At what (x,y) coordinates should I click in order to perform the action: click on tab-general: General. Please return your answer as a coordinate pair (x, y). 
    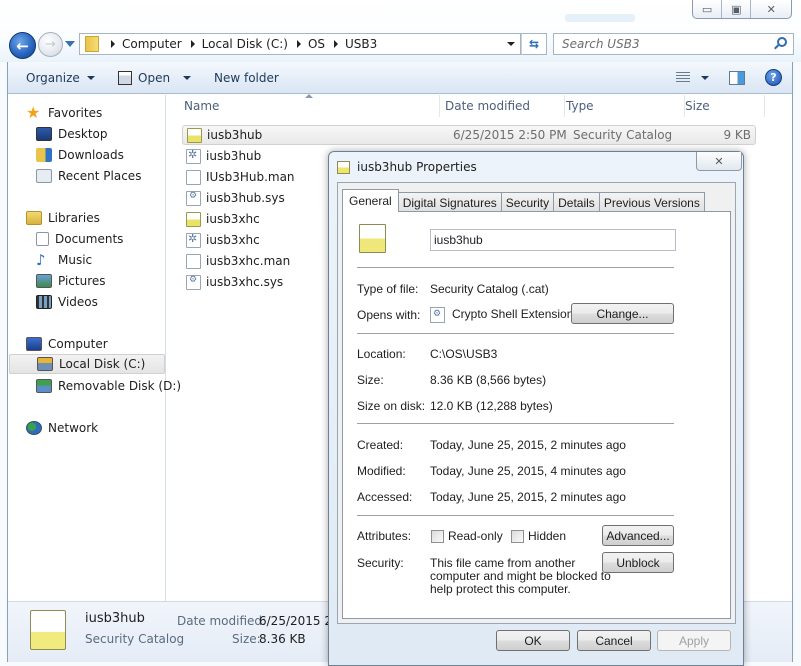
    Looking at the image, I should click on (370, 200).